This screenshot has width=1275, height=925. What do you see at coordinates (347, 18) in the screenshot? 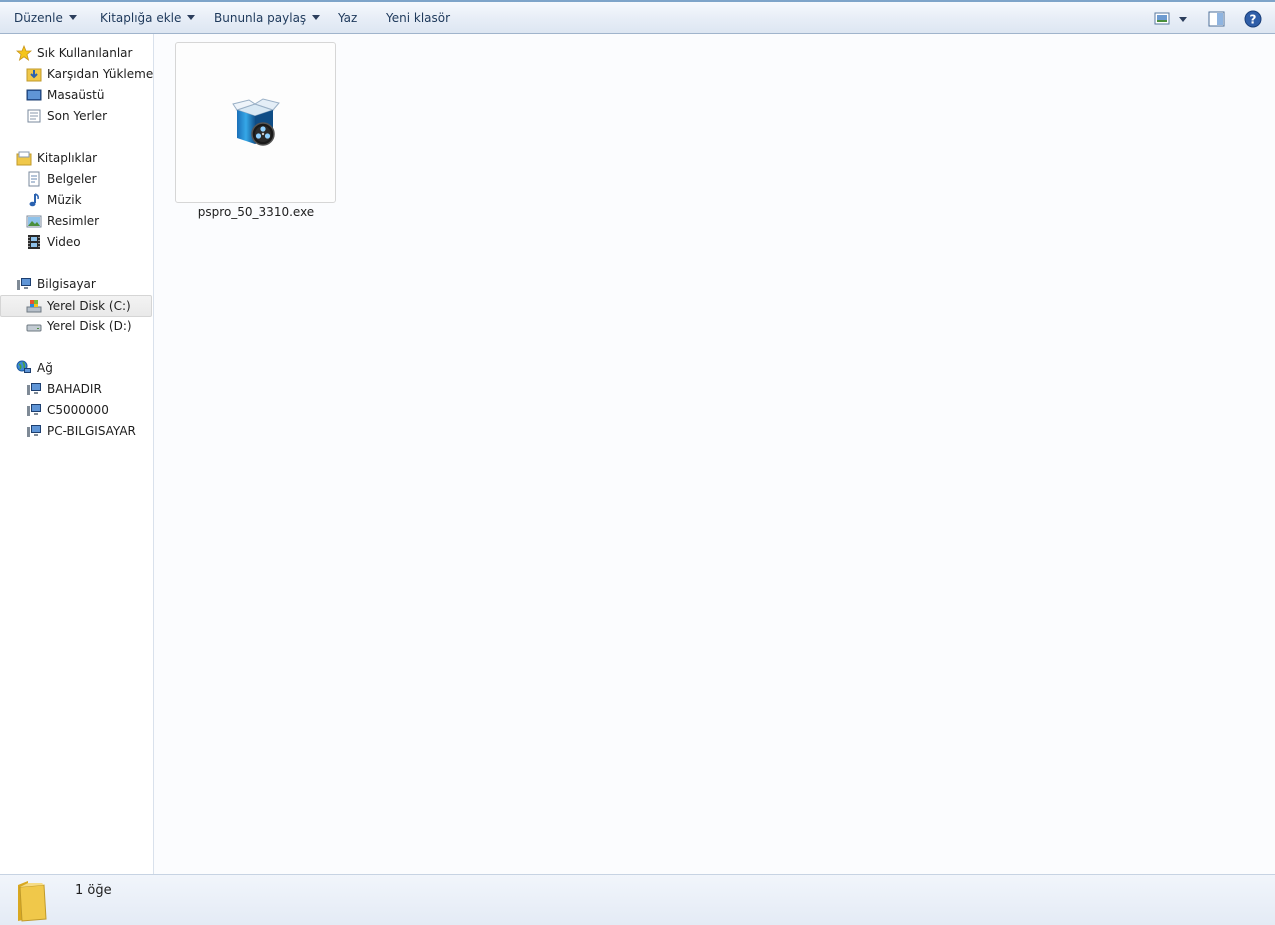
I see `burn-button: Yaz` at bounding box center [347, 18].